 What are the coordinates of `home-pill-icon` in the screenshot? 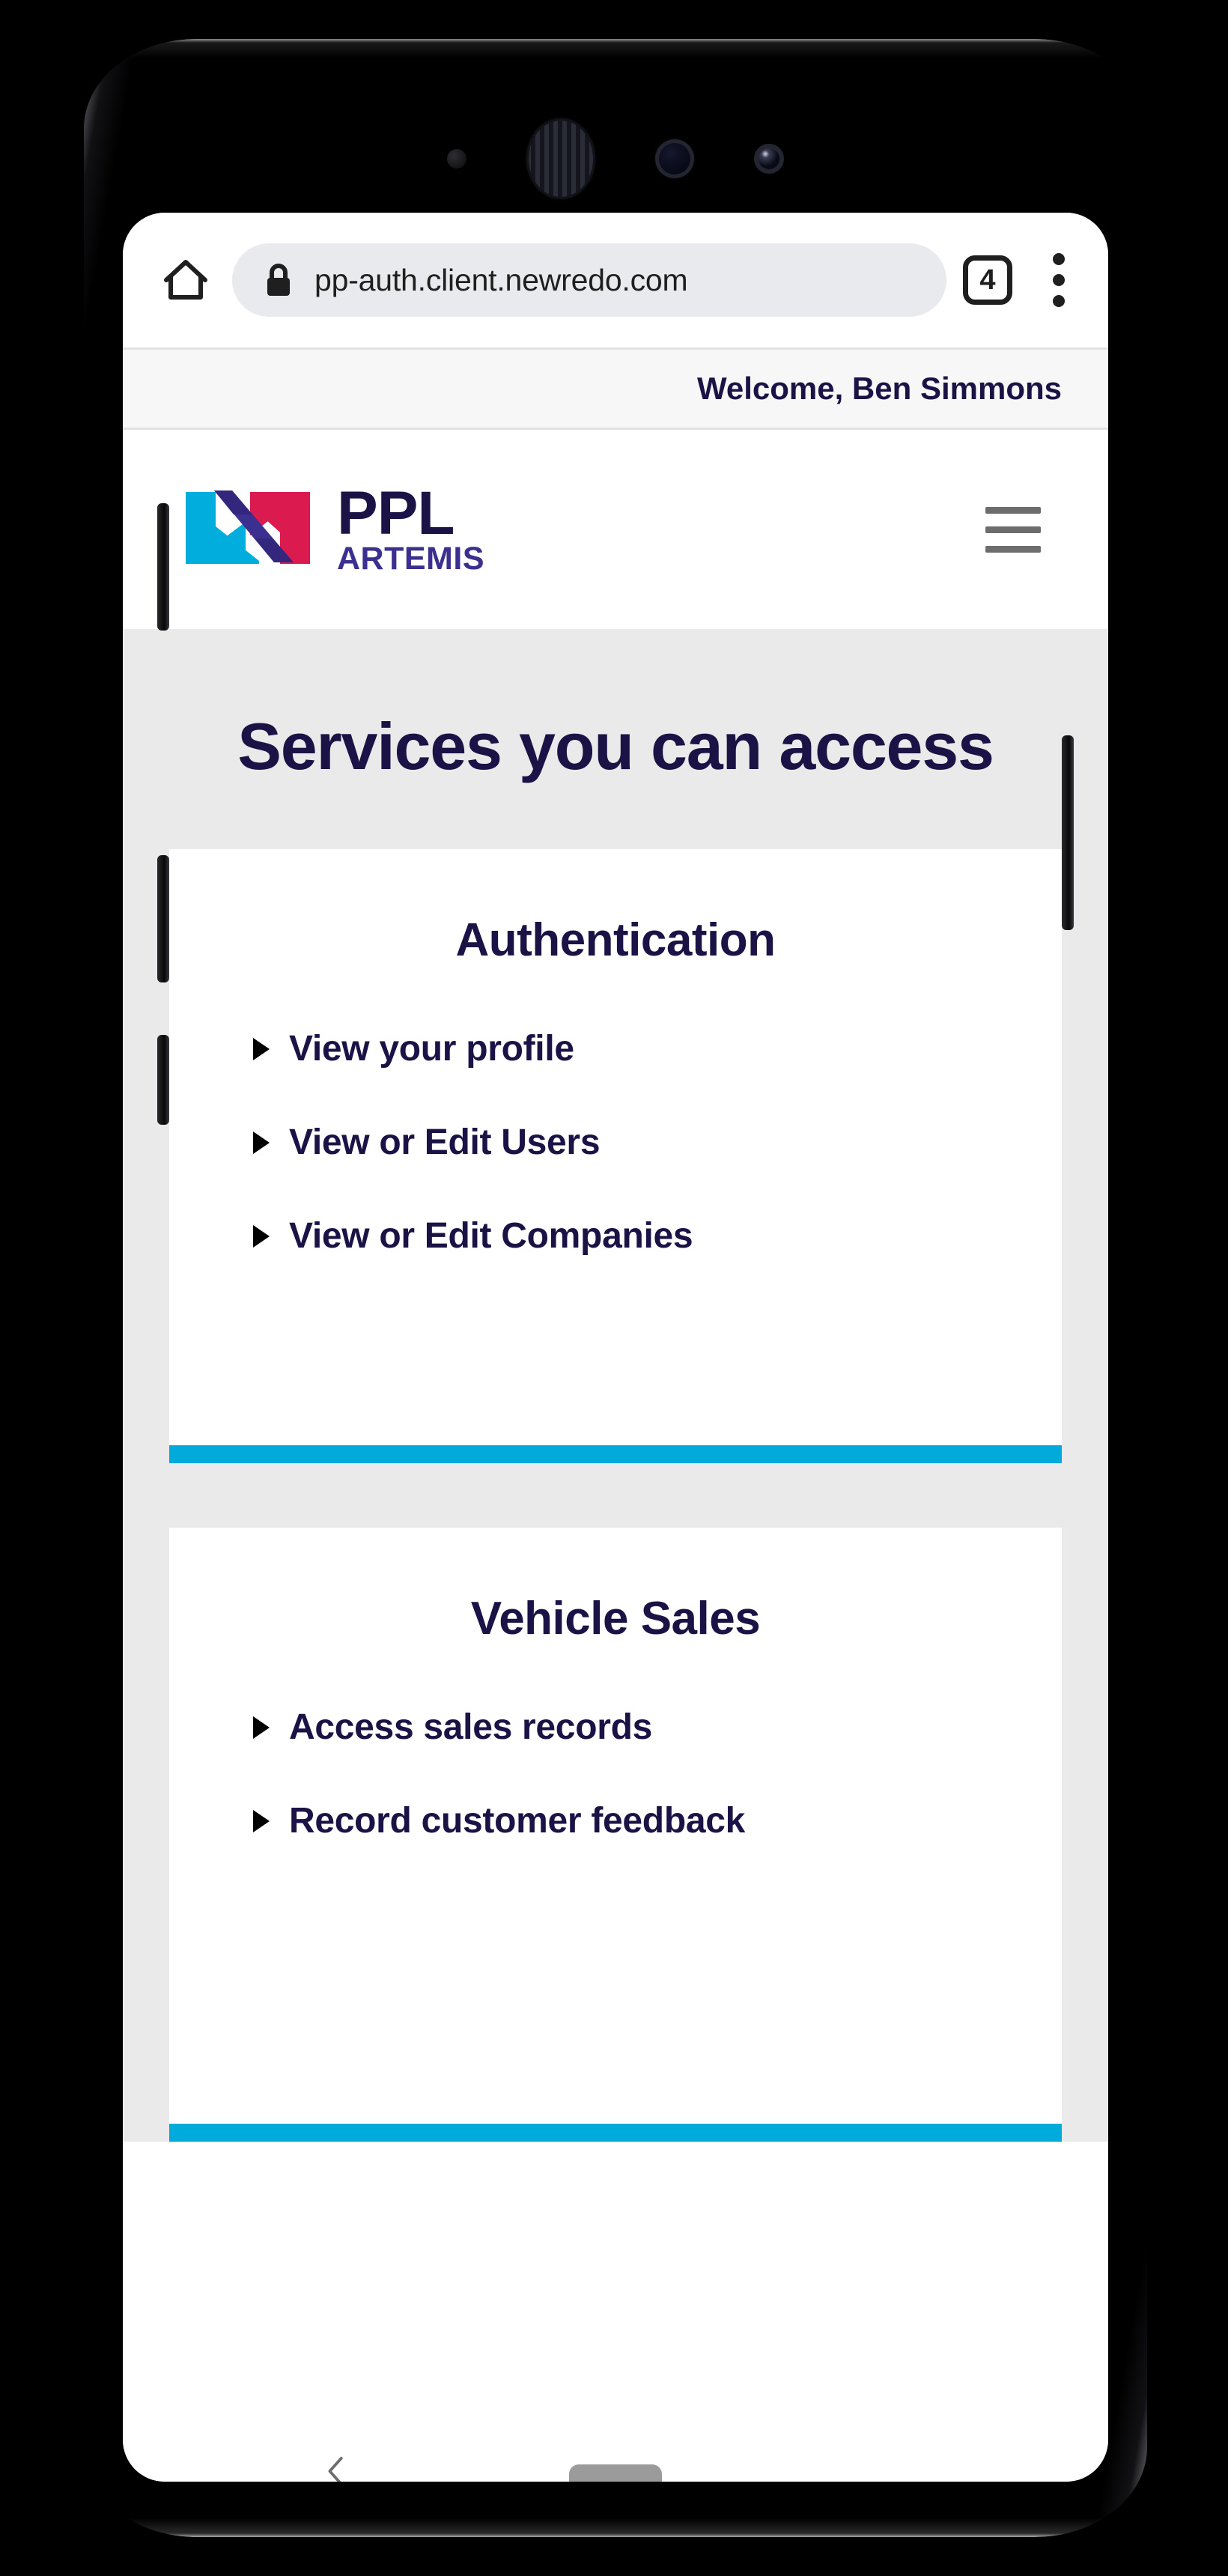 It's located at (615, 2473).